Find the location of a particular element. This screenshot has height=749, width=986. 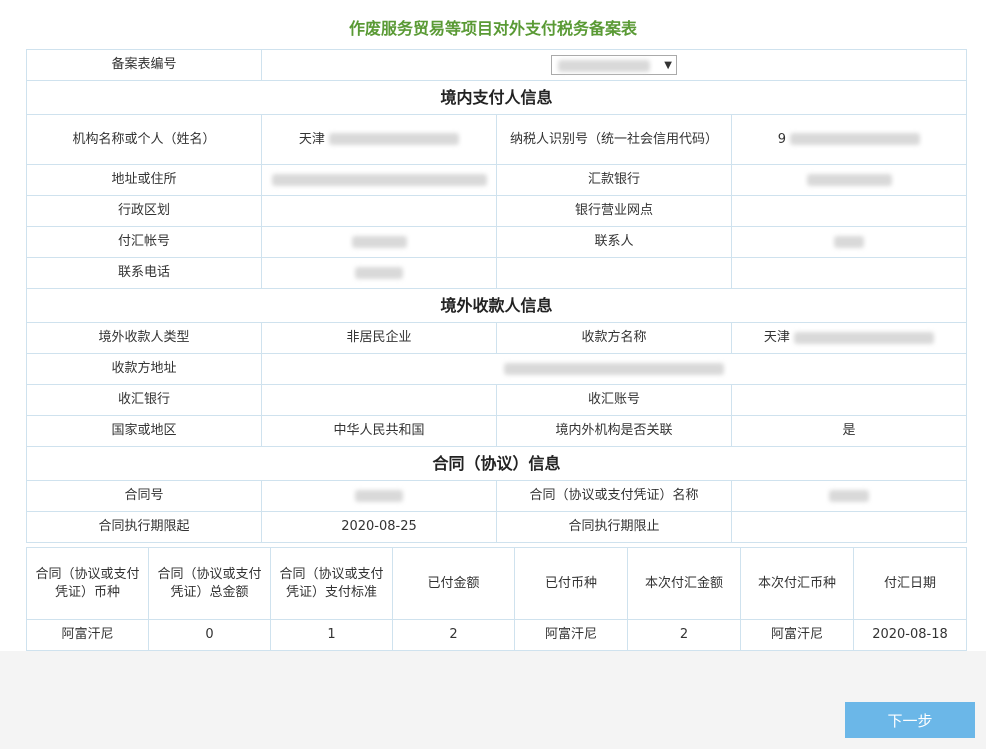

cell-paid-amount: 2 is located at coordinates (453, 635).